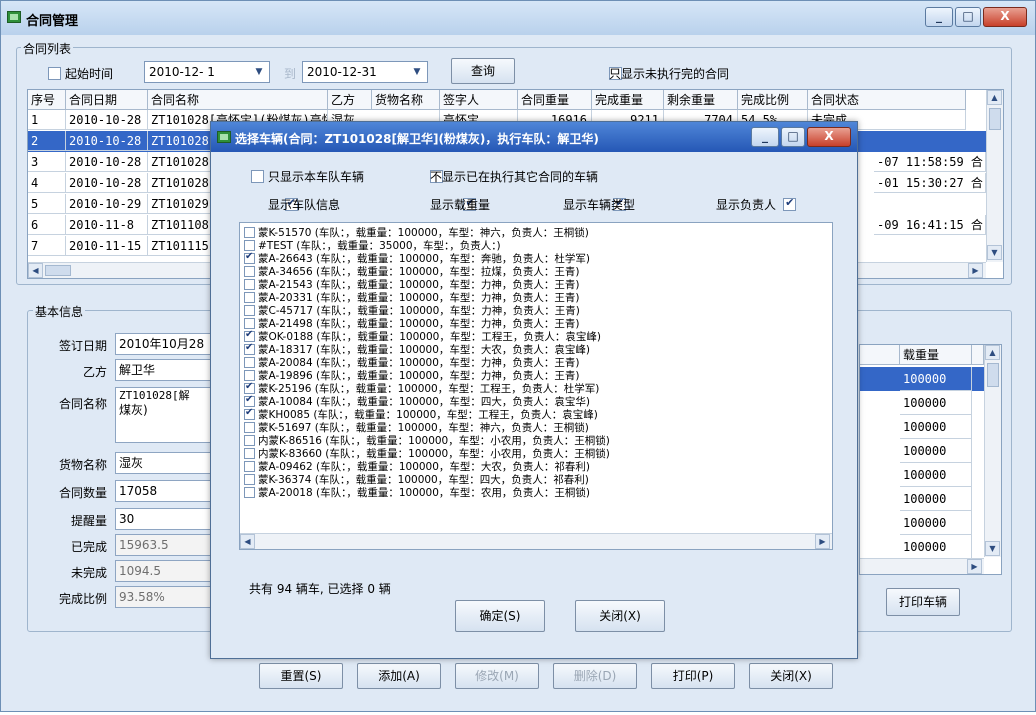  I want to click on vehicle-list-item: 蒙A-19896 (车队：，载重量：100000，车型：力神，负责人：王青), so click(412, 376).